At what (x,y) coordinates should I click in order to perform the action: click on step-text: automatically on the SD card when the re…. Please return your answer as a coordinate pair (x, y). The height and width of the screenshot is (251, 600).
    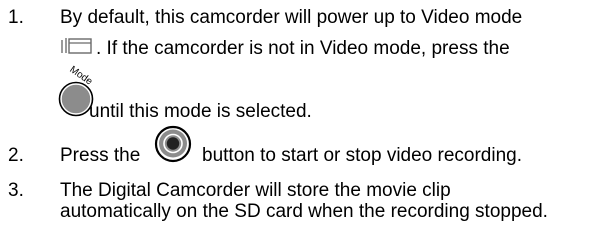
    Looking at the image, I should click on (304, 211).